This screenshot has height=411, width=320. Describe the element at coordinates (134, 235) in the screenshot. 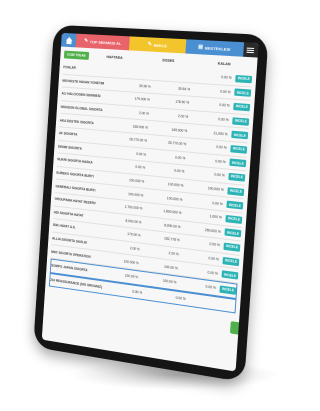

I see `row-value: 179.00 %` at that location.